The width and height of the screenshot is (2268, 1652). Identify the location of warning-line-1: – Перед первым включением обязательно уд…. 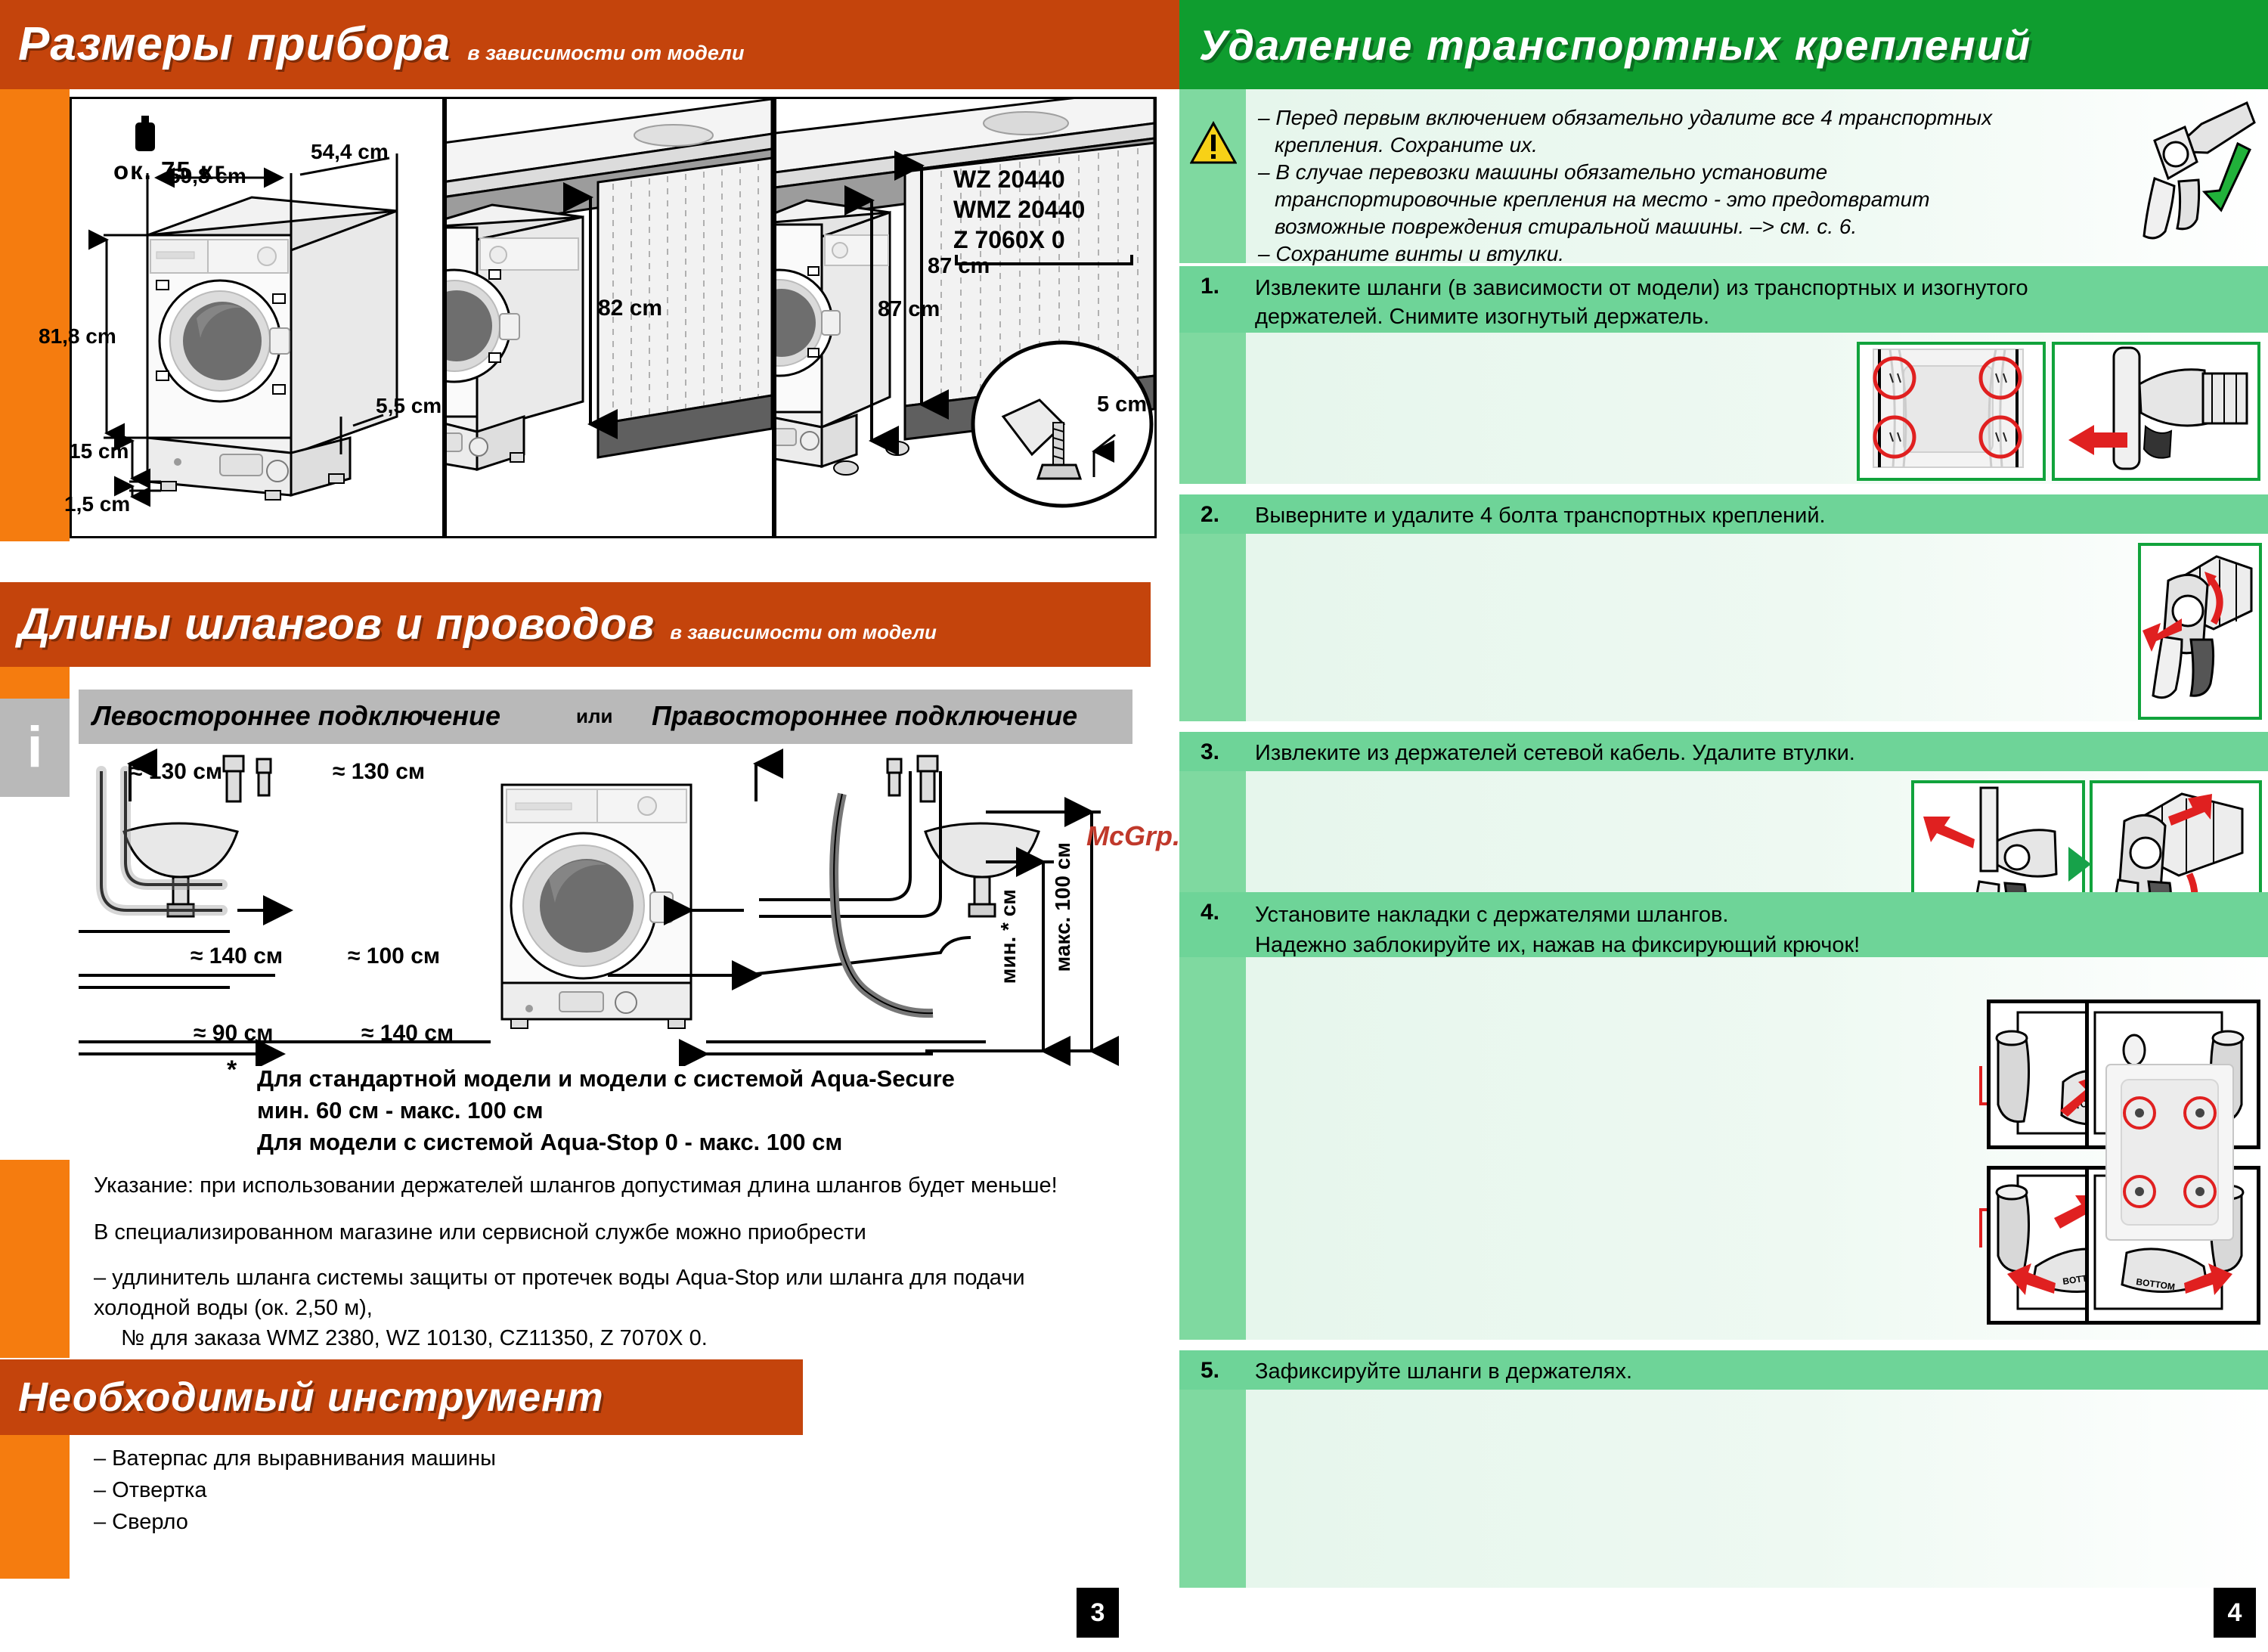
(1625, 118).